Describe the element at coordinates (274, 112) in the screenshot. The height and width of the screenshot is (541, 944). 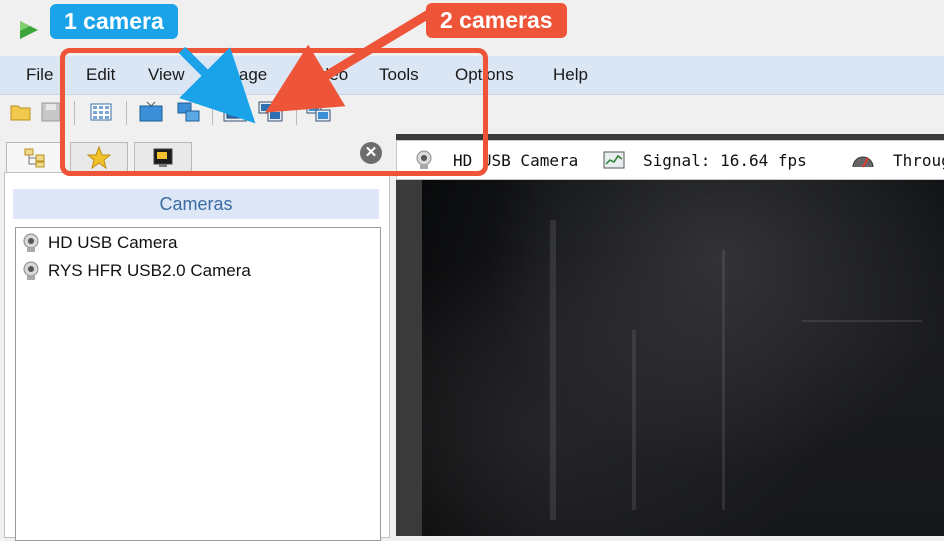
I see `toolbar-highlight-box` at that location.